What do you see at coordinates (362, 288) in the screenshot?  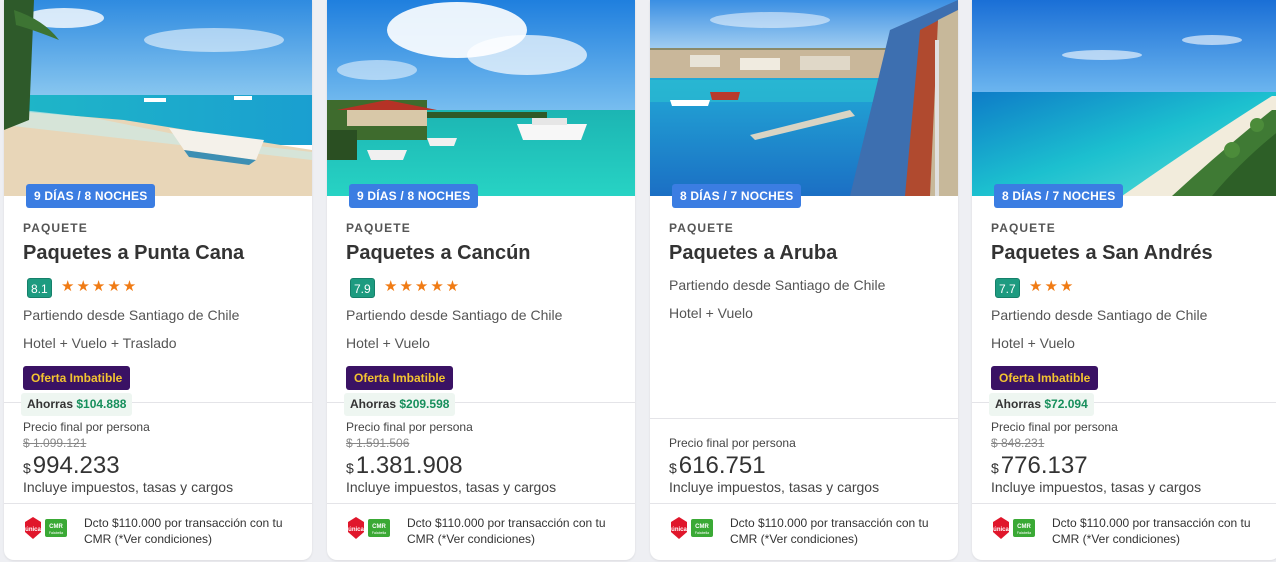 I see `rating-badge: 7.9` at bounding box center [362, 288].